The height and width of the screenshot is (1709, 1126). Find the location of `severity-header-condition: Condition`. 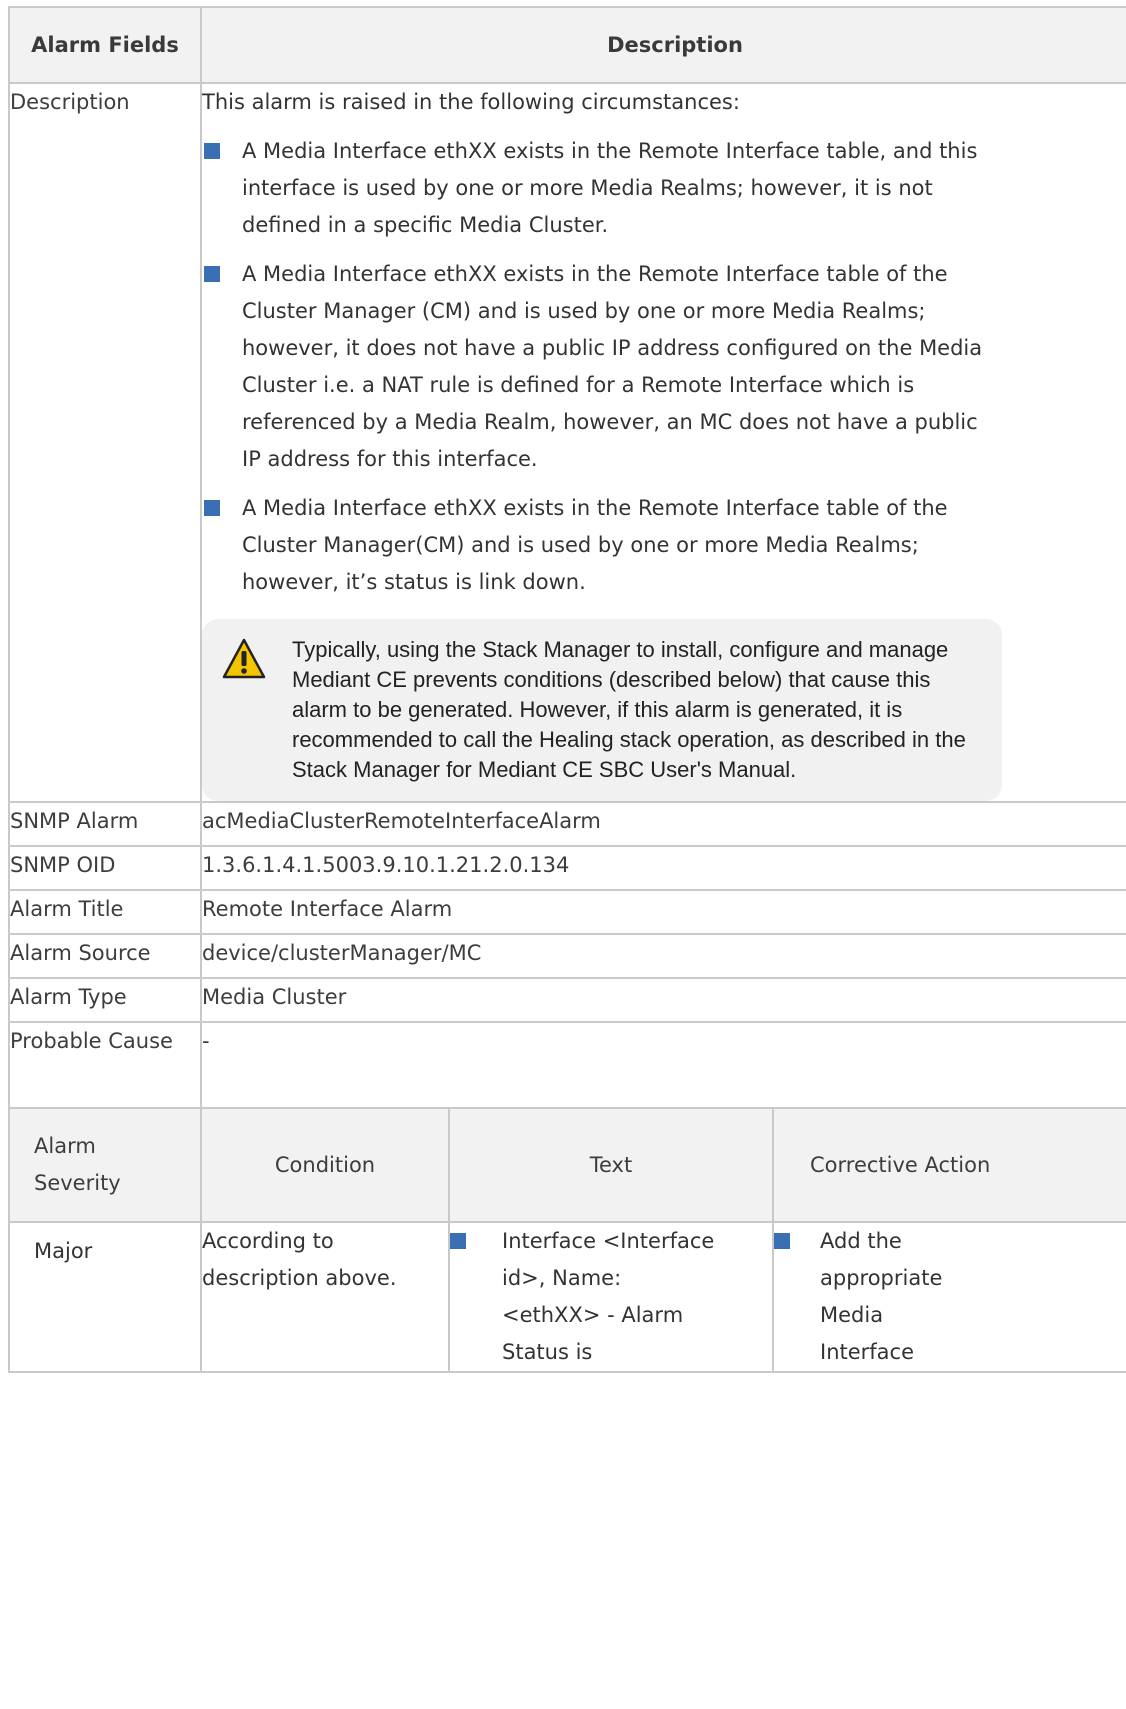

severity-header-condition: Condition is located at coordinates (325, 1165).